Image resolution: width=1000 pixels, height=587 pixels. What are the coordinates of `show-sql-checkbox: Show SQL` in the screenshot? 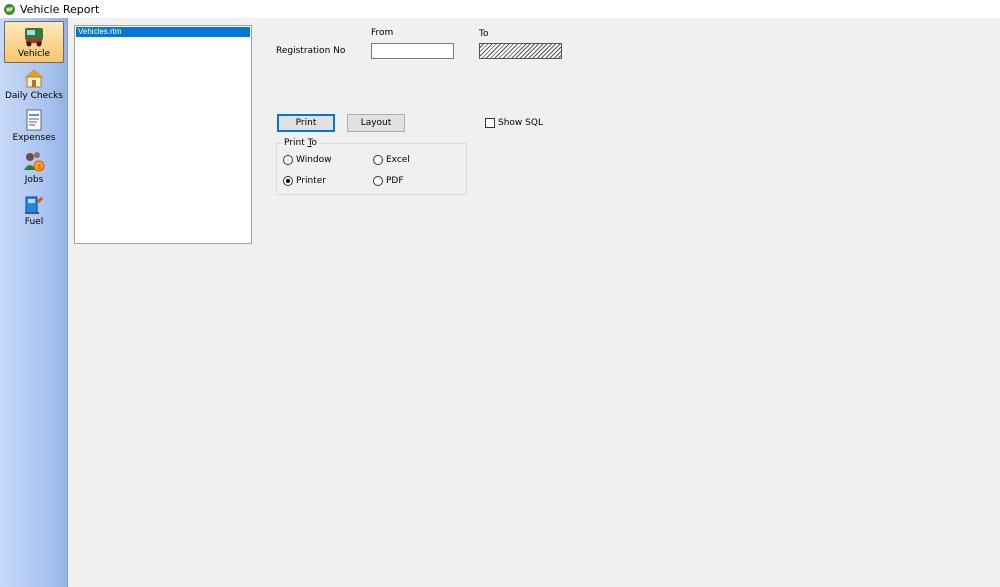 It's located at (514, 123).